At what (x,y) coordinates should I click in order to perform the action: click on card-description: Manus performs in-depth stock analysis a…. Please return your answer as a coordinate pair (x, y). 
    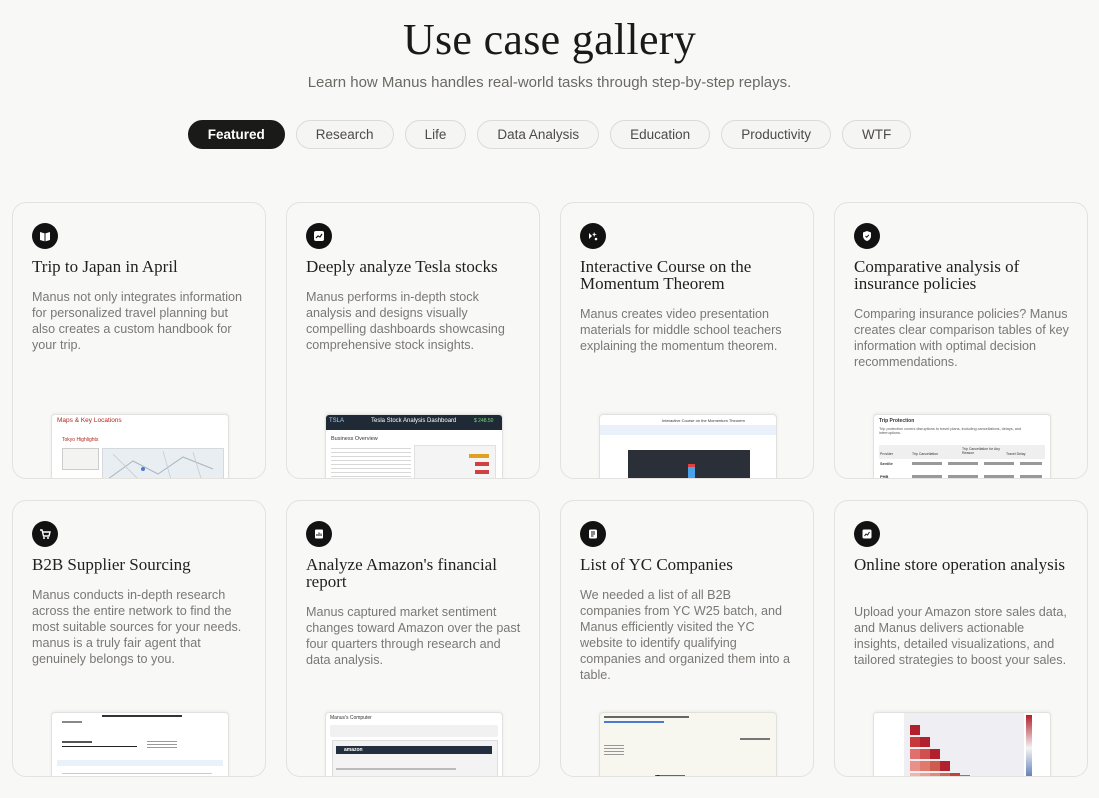
    Looking at the image, I should click on (405, 321).